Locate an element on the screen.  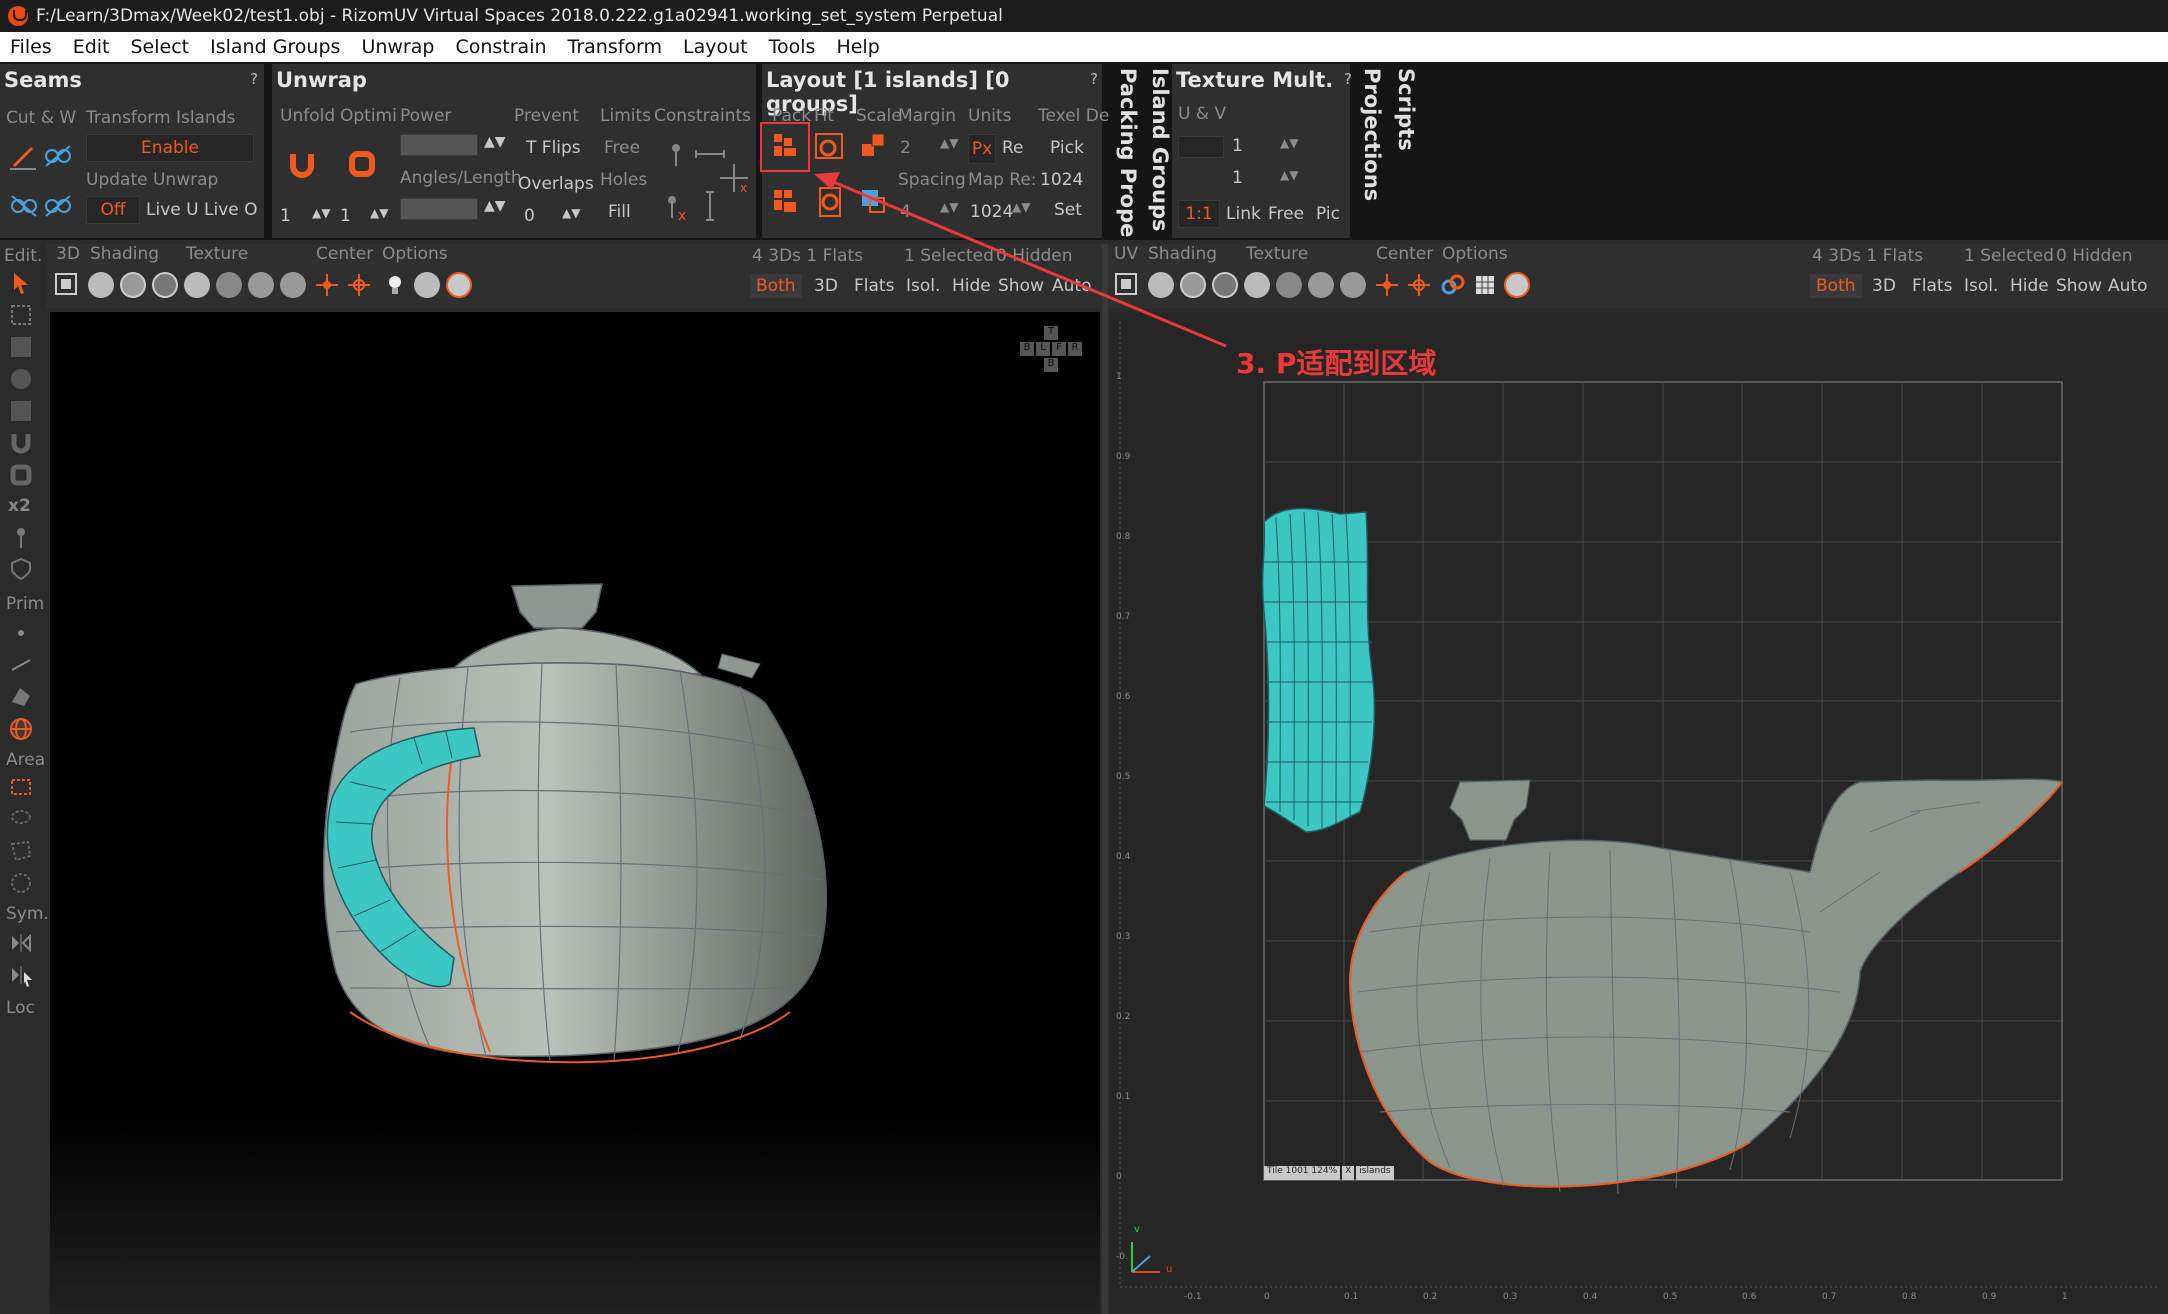
viewuv-color-icon is located at coordinates (1517, 285).